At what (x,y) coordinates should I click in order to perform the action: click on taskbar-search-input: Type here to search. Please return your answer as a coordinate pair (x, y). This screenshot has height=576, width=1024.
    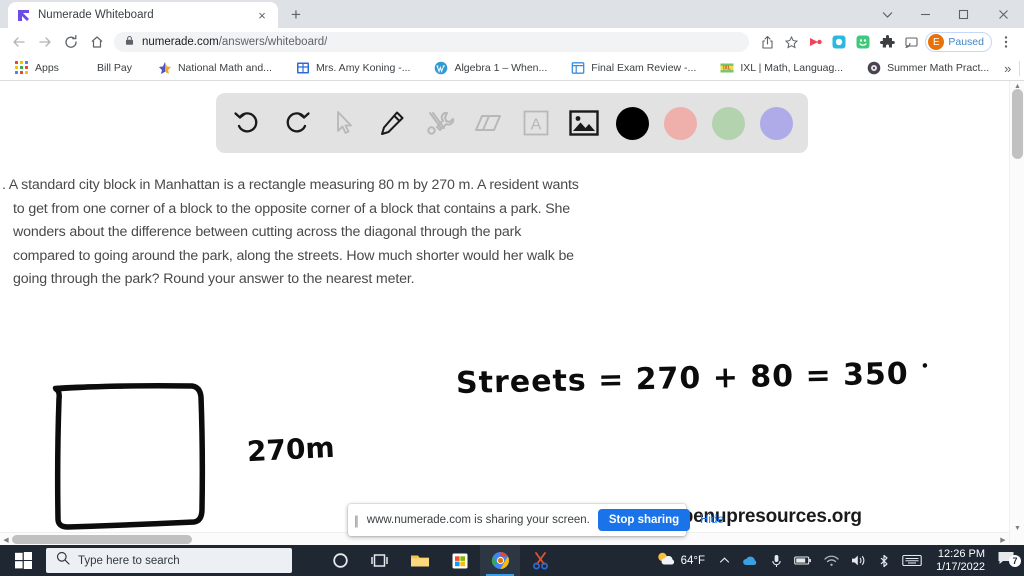
    Looking at the image, I should click on (169, 560).